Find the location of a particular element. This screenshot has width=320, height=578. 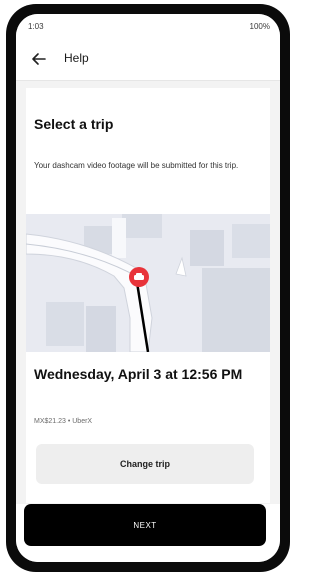

change-trip-button: Change trip is located at coordinates (145, 464).